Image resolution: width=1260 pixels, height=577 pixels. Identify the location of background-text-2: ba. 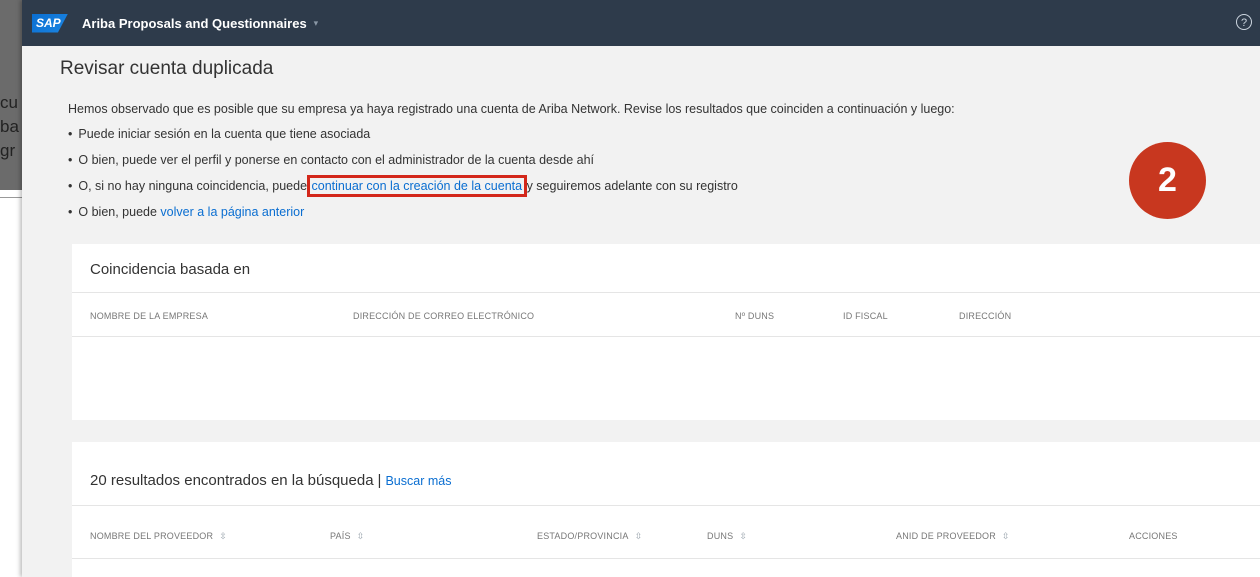
(9, 126).